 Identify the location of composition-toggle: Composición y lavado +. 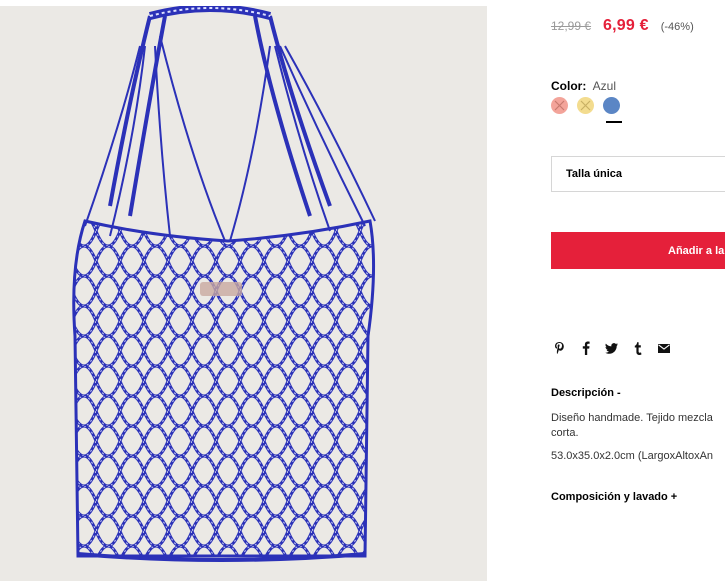
(614, 497).